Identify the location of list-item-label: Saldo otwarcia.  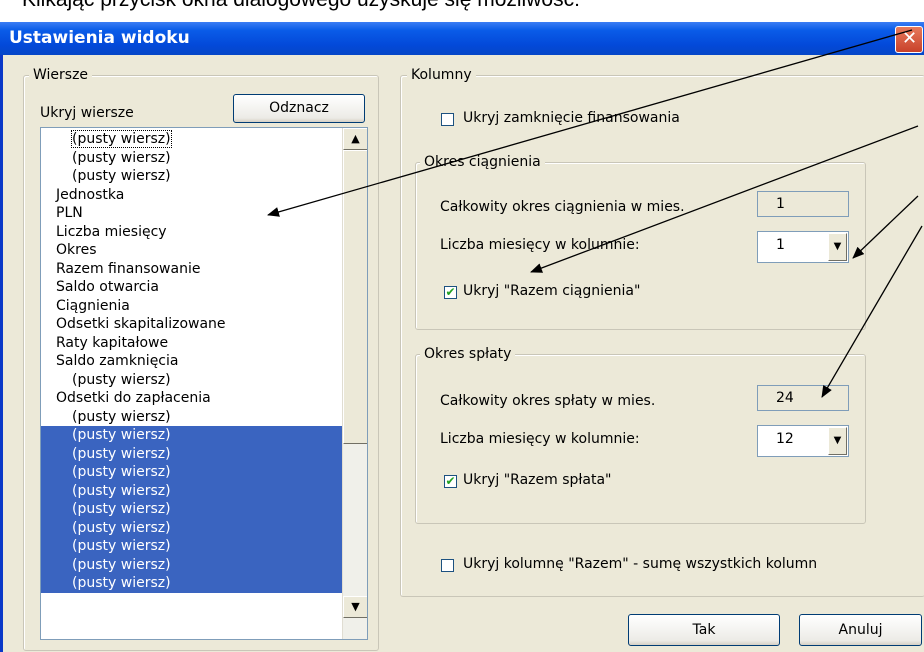
(107, 287).